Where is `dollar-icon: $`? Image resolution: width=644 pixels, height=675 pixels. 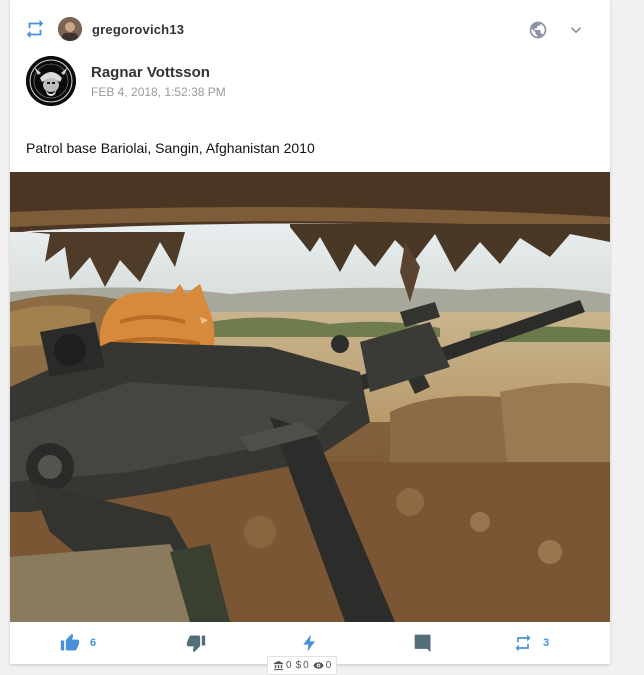 dollar-icon: $ is located at coordinates (298, 665).